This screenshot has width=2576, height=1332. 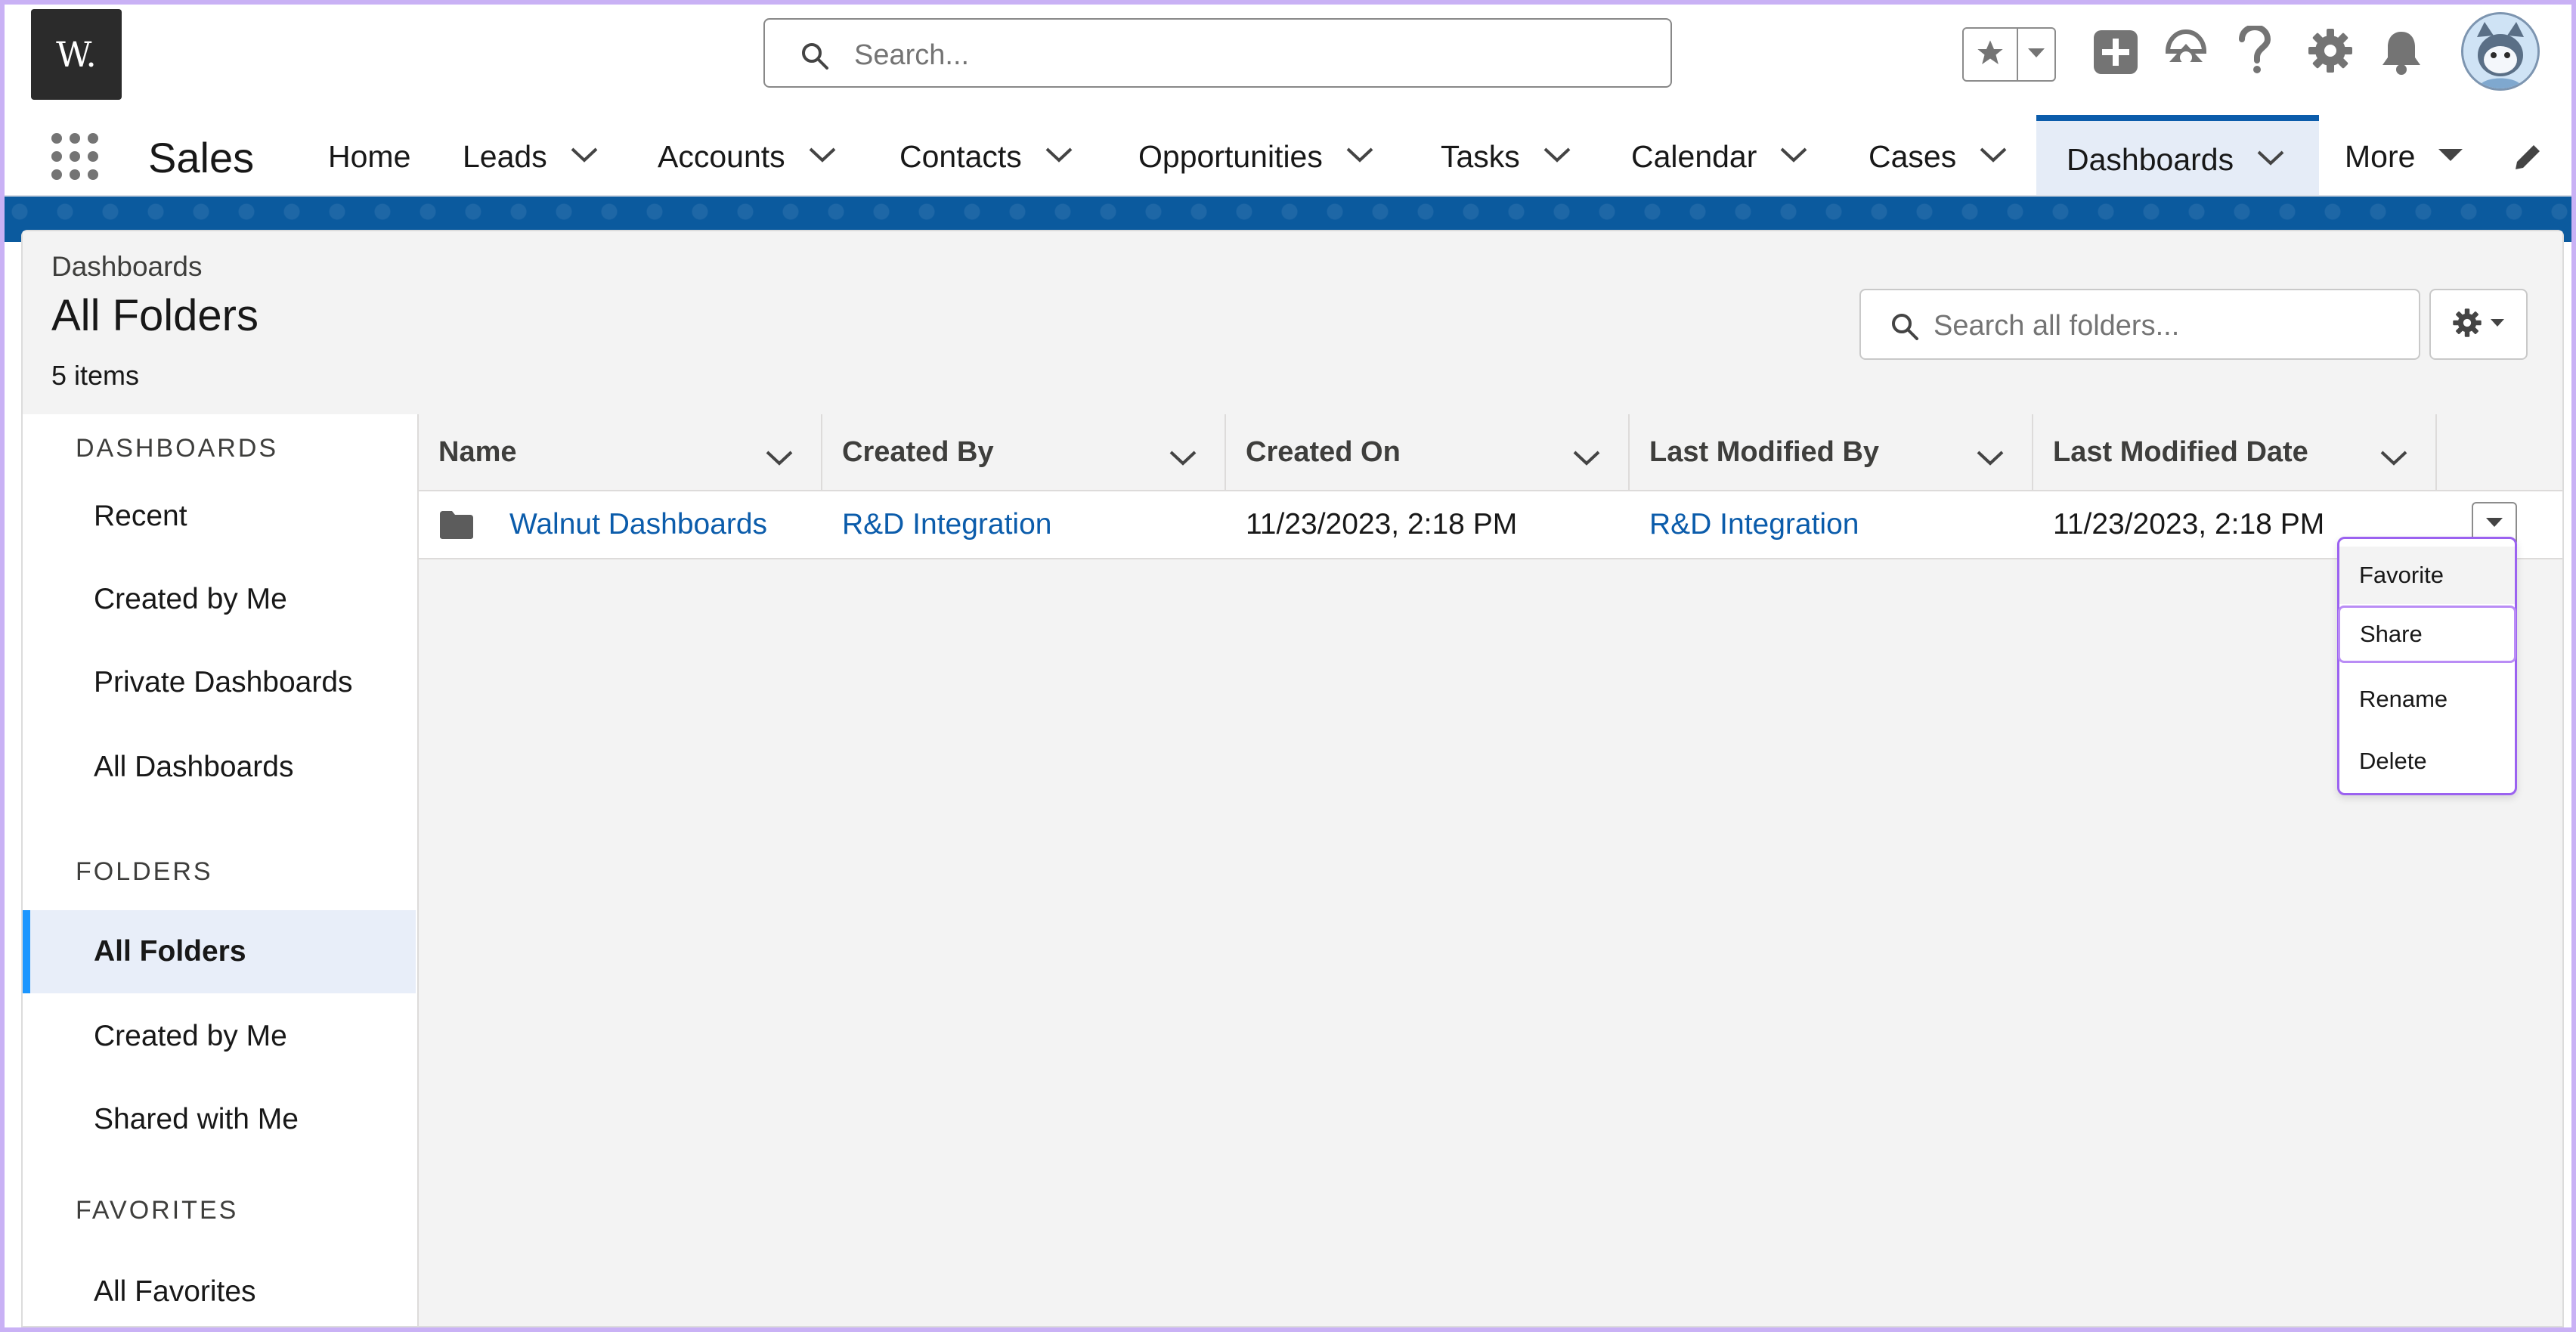 What do you see at coordinates (638, 525) in the screenshot?
I see `folder-name-link: Walnut Dashboards` at bounding box center [638, 525].